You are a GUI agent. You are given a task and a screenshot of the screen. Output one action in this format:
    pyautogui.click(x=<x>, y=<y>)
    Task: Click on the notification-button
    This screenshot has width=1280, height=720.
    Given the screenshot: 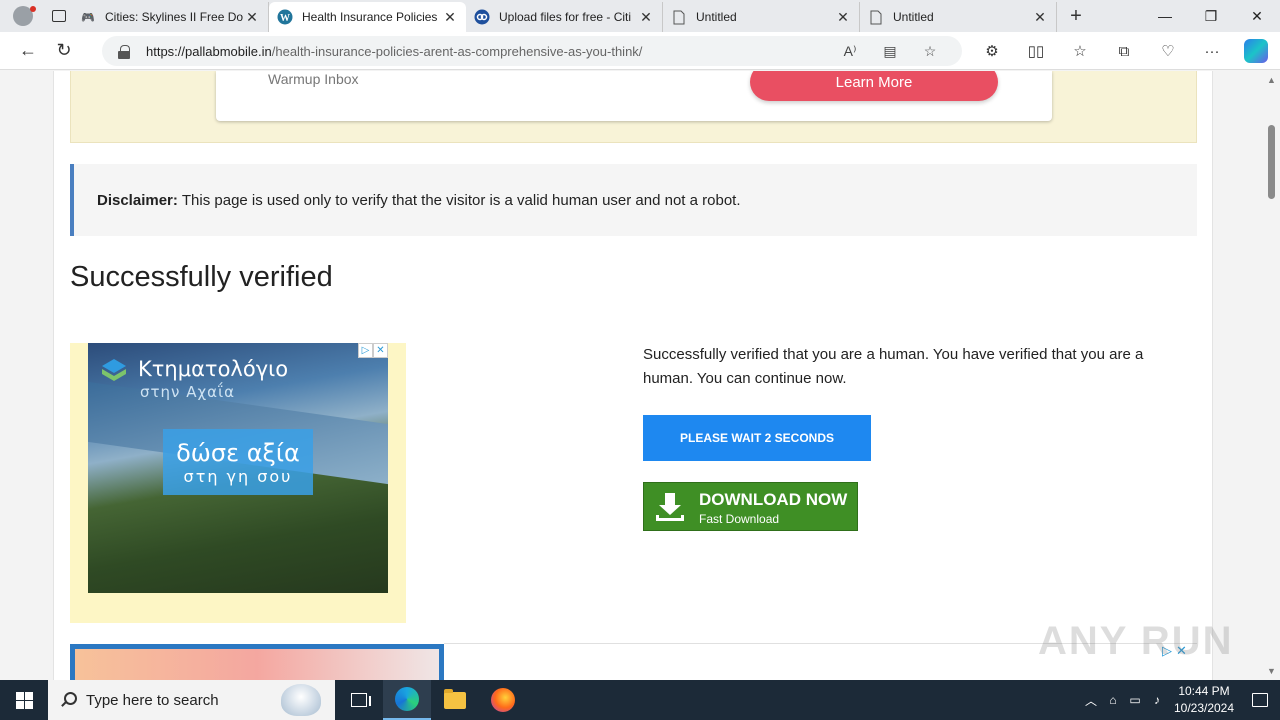 What is the action you would take?
    pyautogui.click(x=1260, y=700)
    